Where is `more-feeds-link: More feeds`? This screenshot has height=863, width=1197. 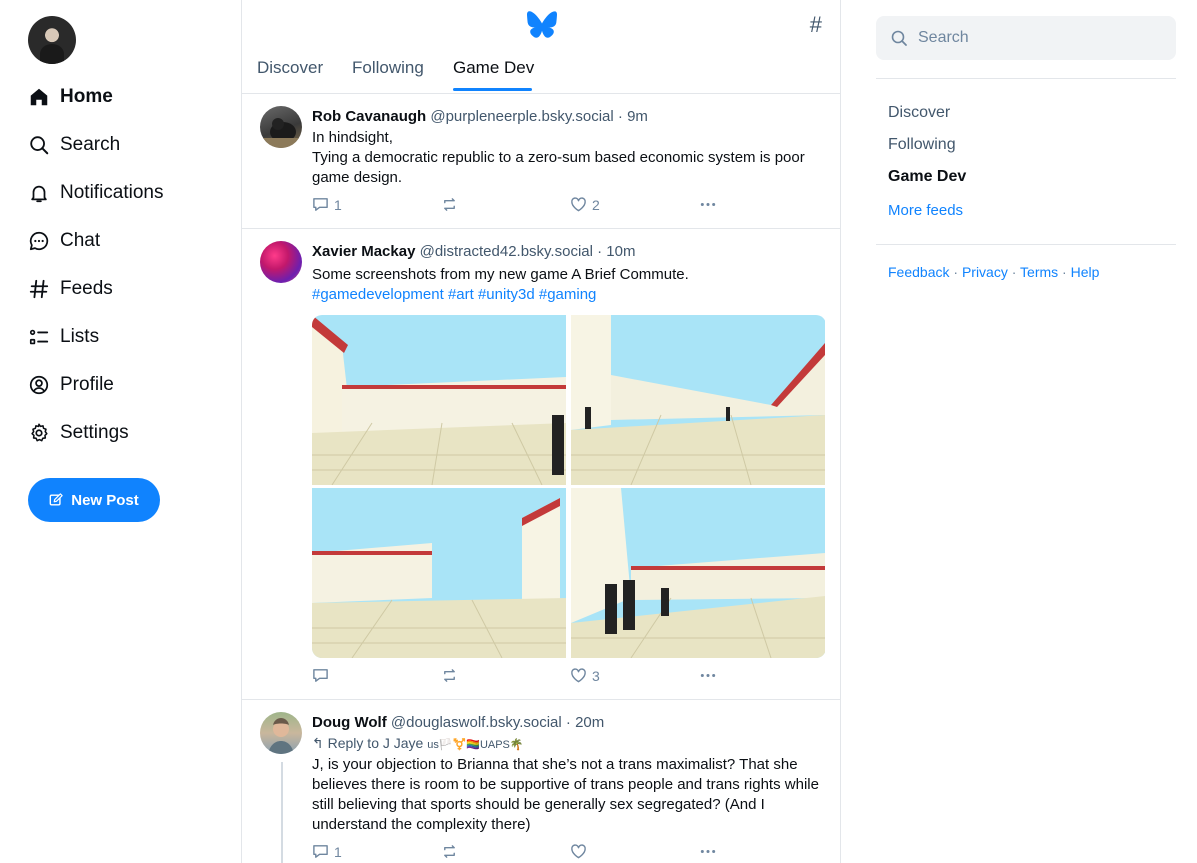 more-feeds-link: More feeds is located at coordinates (925, 210).